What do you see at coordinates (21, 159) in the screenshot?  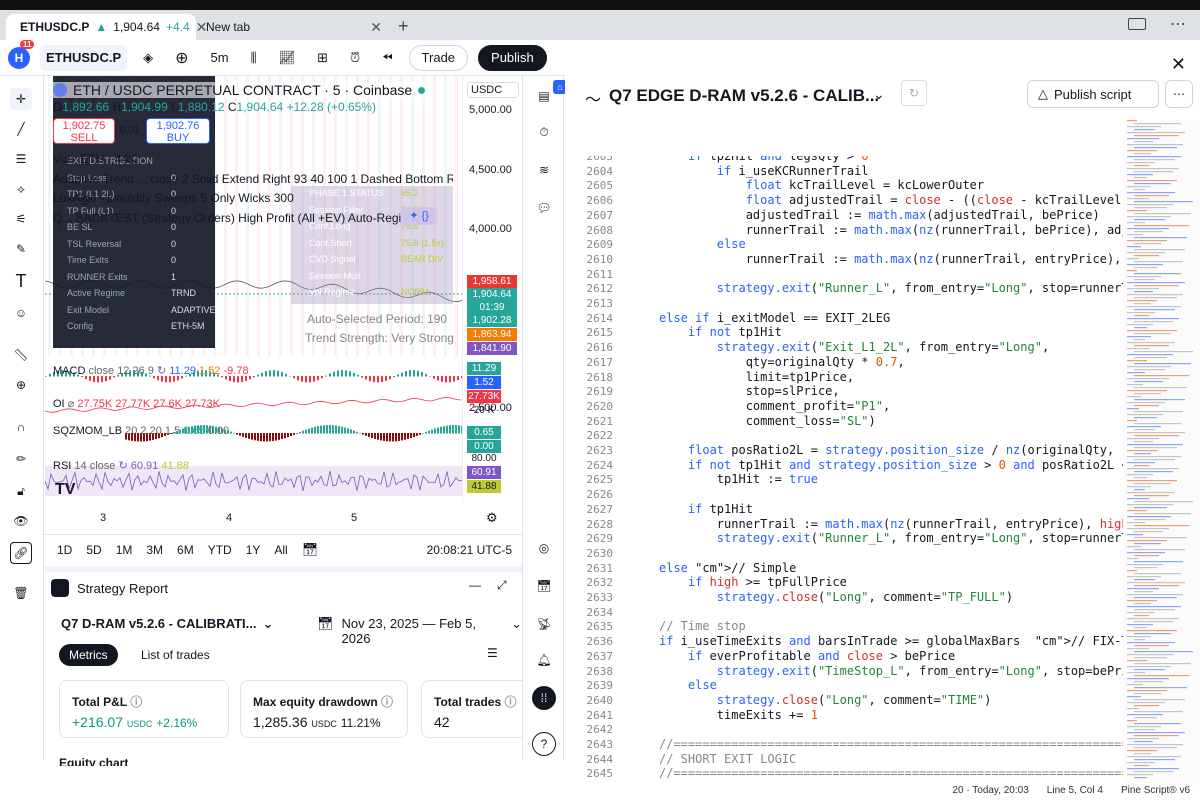 I see `fib-icon: ☰` at bounding box center [21, 159].